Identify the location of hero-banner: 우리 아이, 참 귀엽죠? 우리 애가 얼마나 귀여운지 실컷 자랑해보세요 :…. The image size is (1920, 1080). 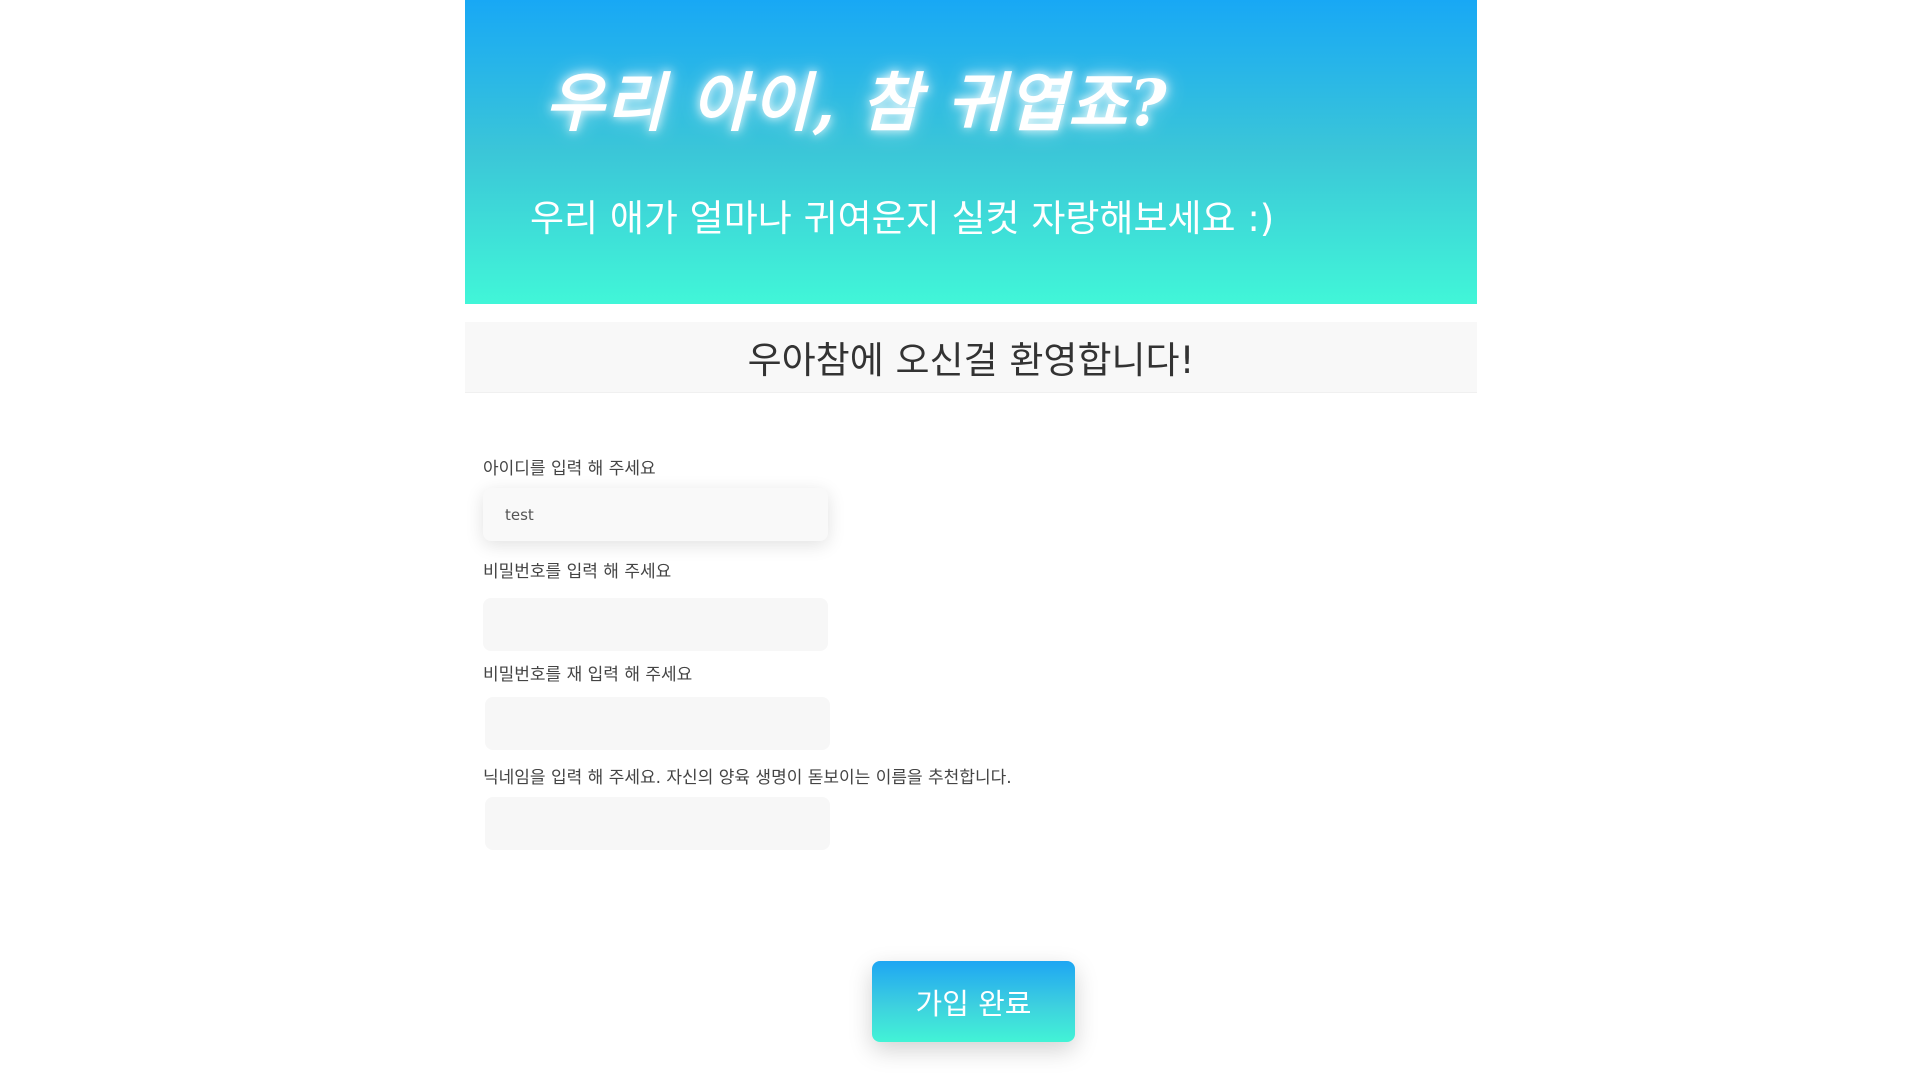
(971, 152).